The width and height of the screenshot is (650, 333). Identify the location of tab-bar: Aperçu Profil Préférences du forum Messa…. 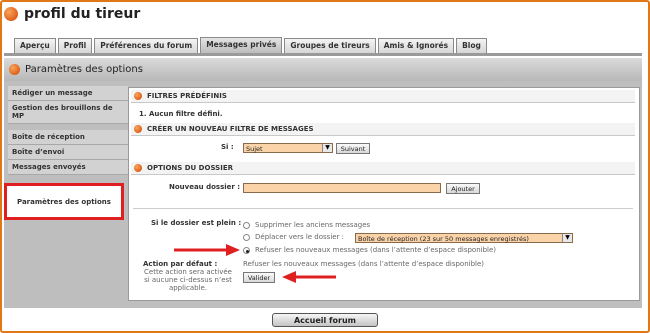
(251, 45).